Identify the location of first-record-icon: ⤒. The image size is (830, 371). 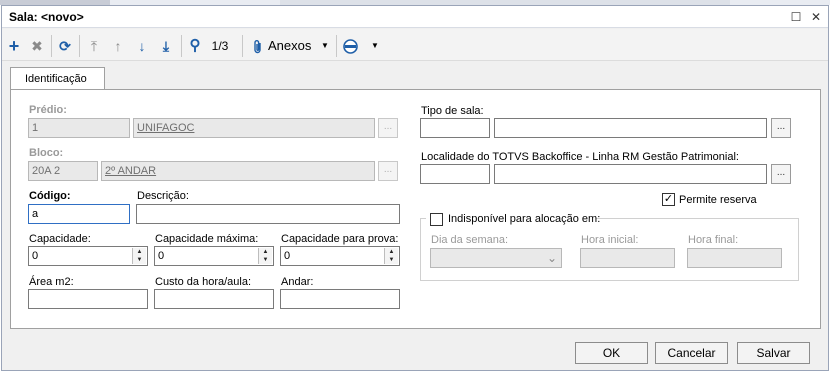
(94, 46).